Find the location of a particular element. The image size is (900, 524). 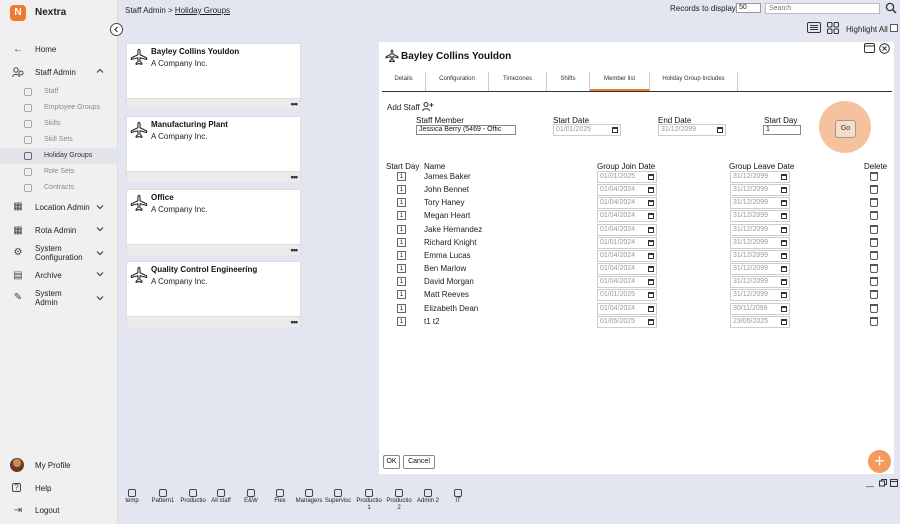

leave-date-input: 30/11/2099 is located at coordinates (760, 308).